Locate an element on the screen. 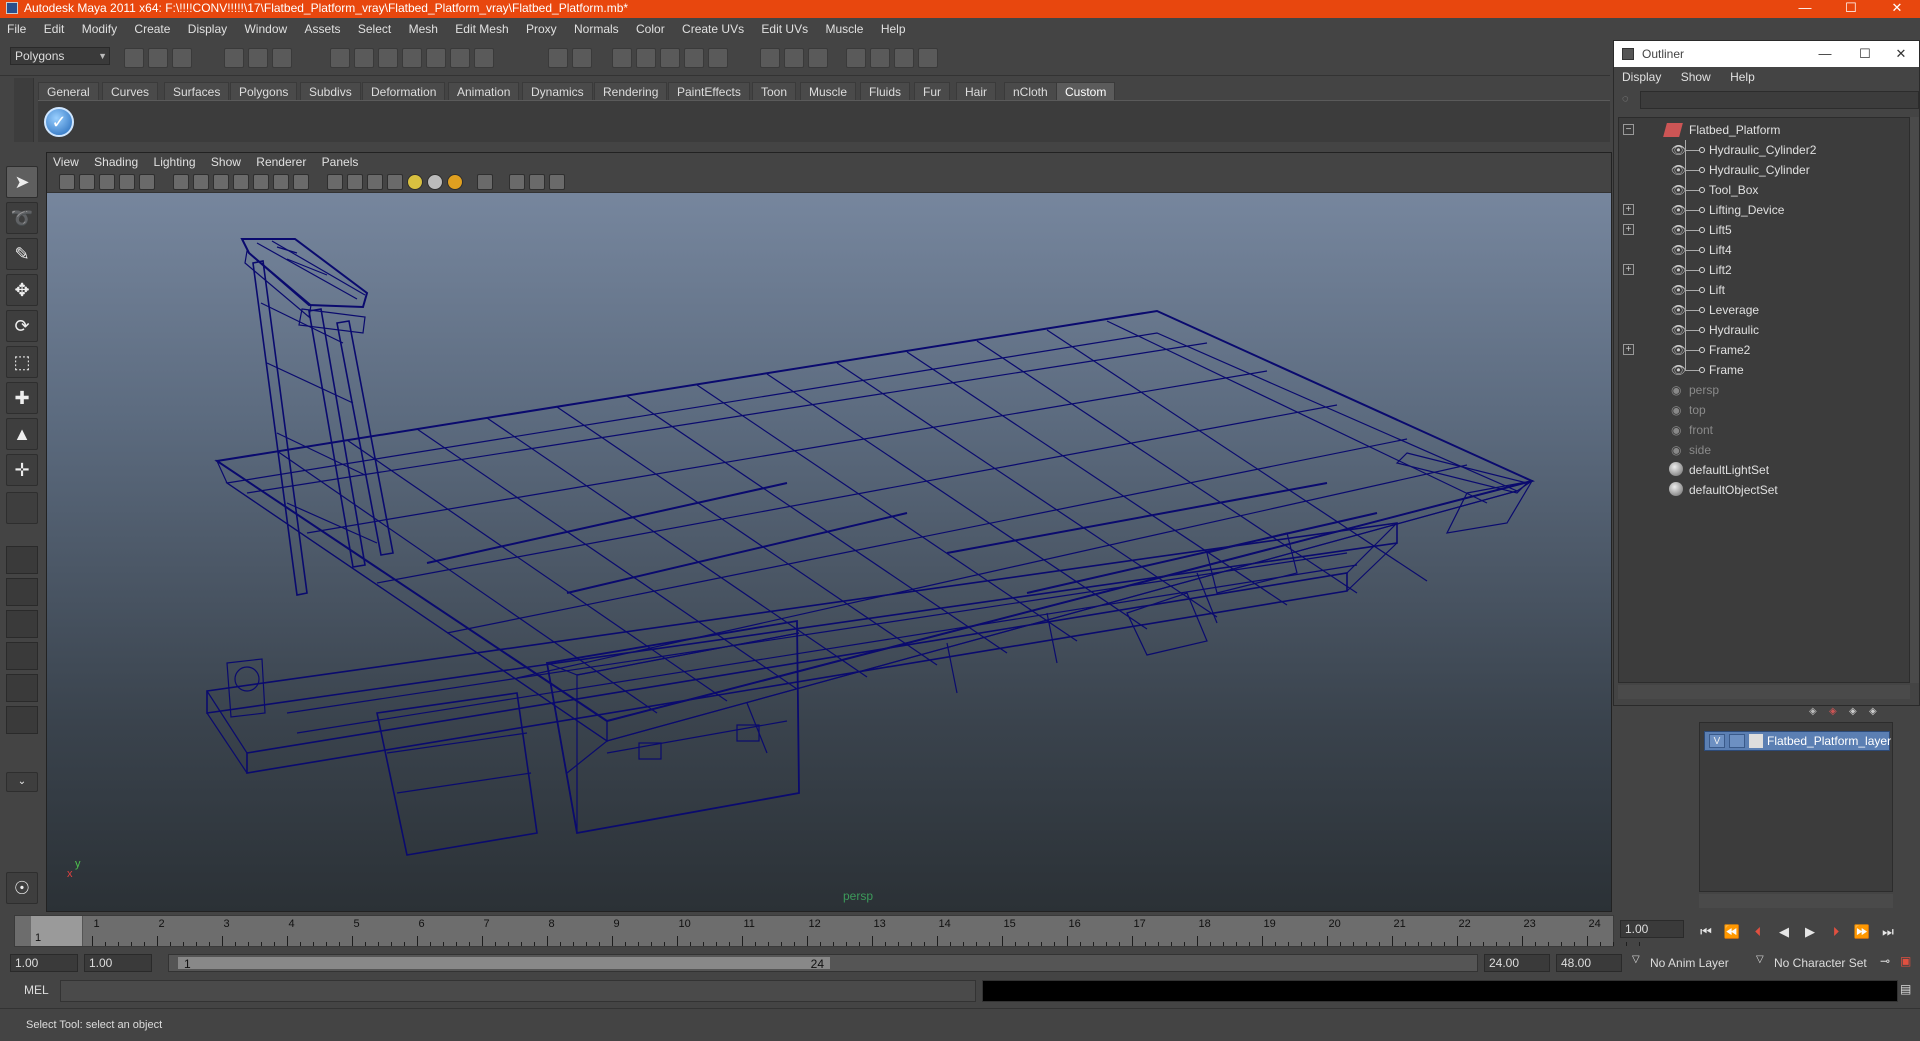 This screenshot has height=1041, width=1920. outliner-item-child: + 👁 Frame2 is located at coordinates (1764, 350).